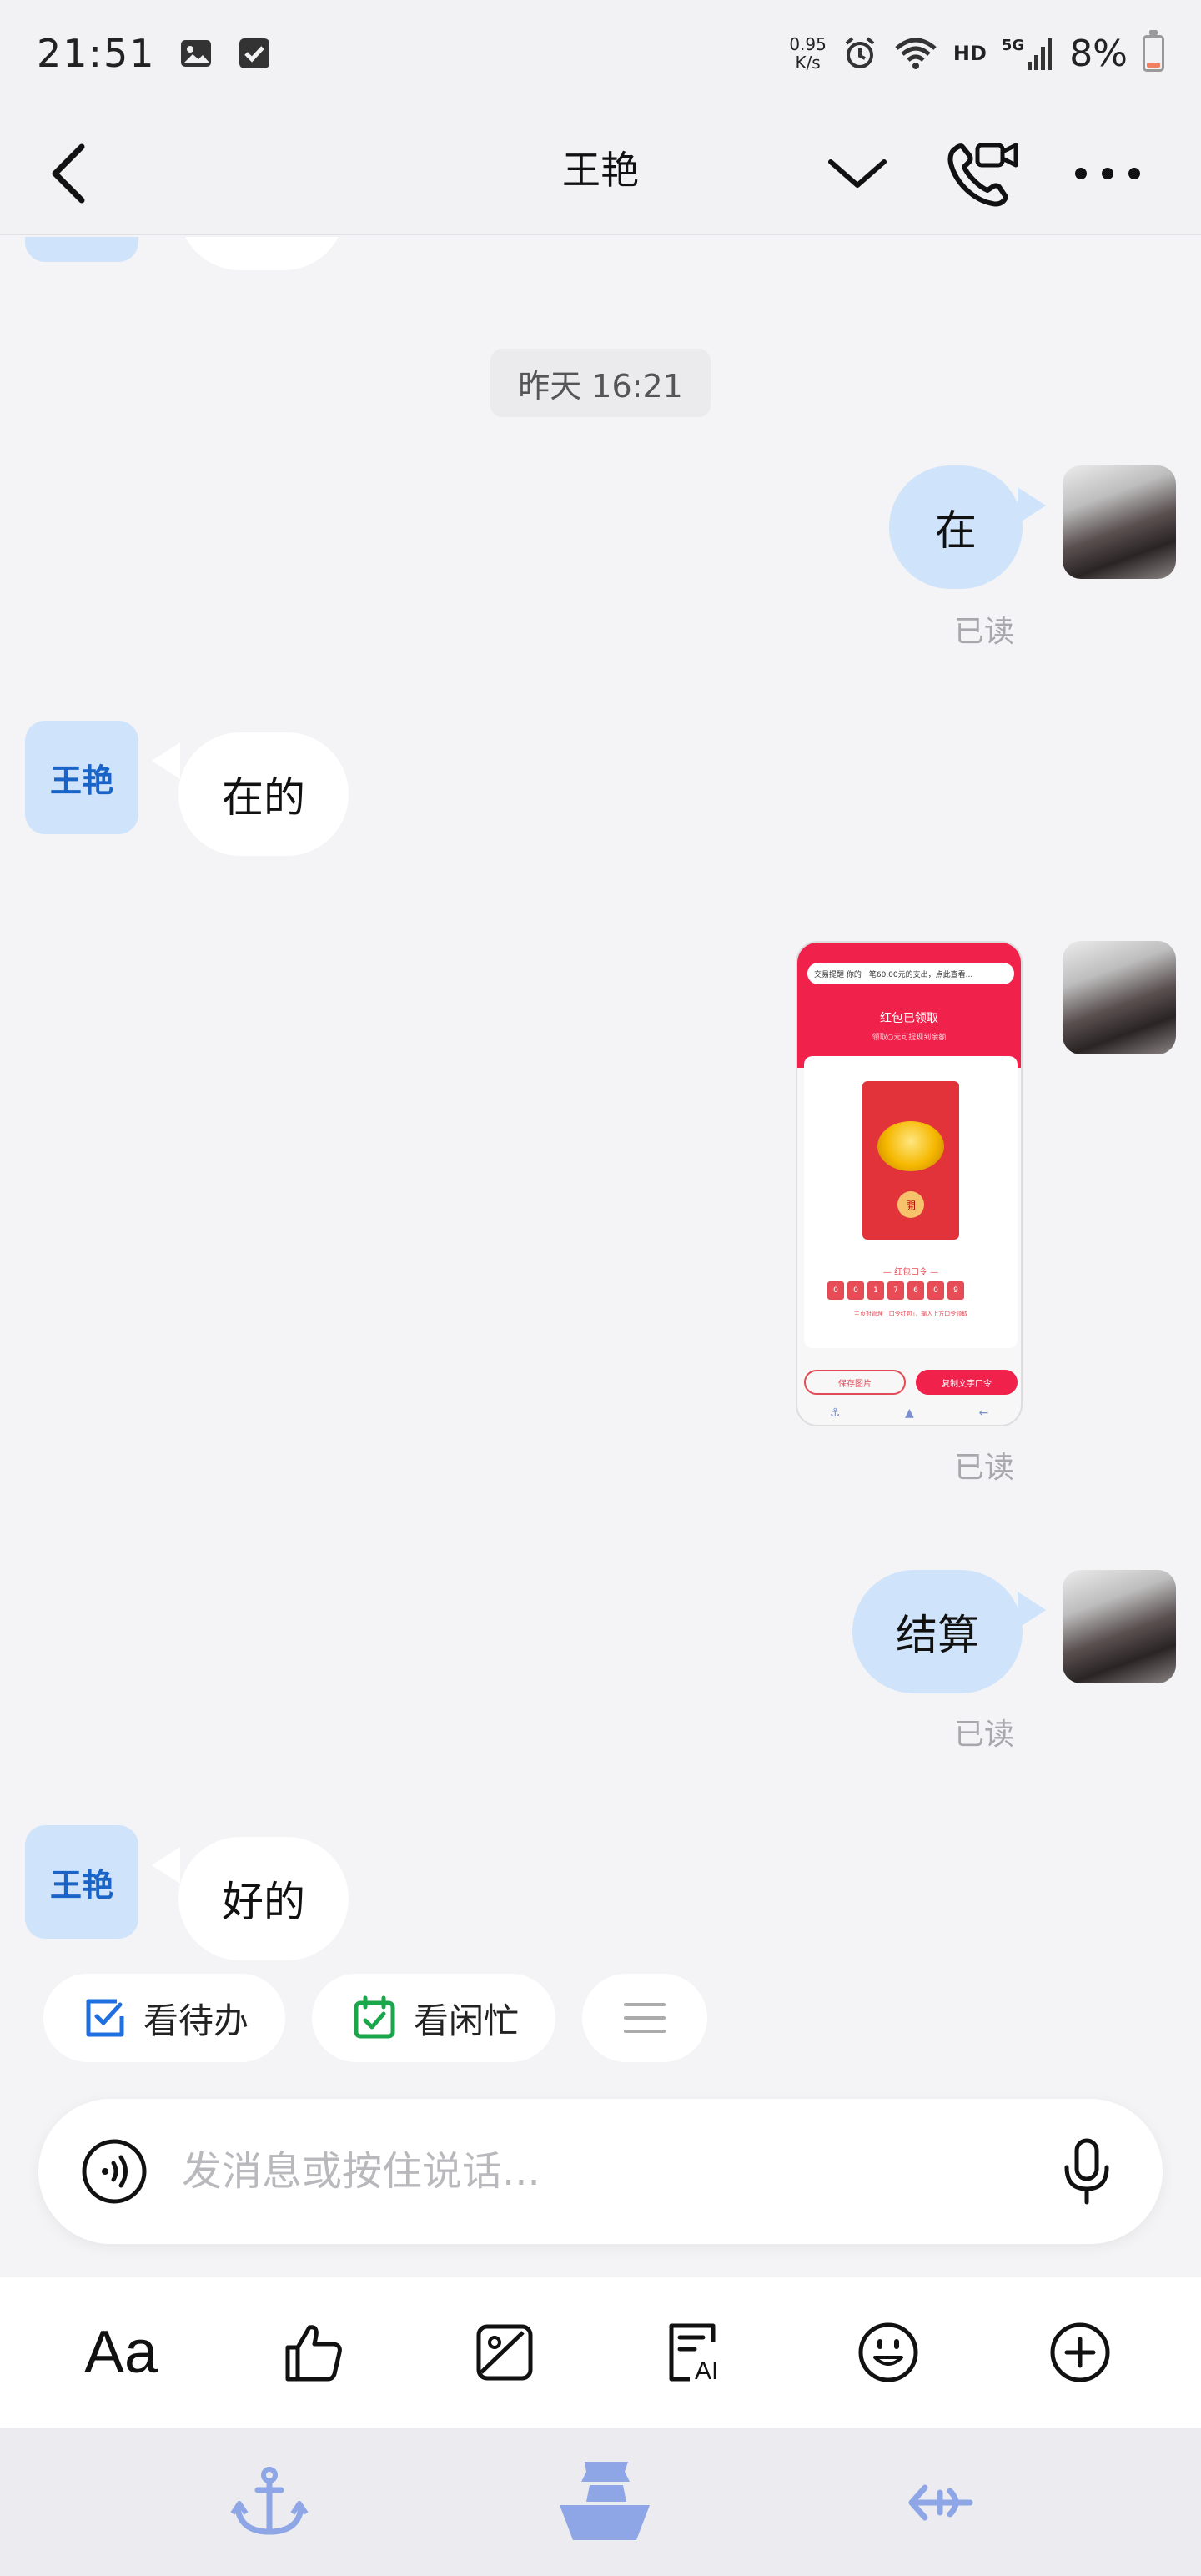 The width and height of the screenshot is (1201, 2576). I want to click on image-button, so click(505, 2352).